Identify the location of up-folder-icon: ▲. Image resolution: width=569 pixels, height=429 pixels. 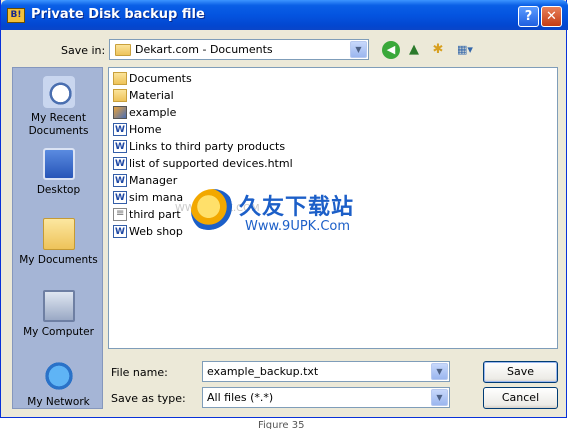
(414, 50).